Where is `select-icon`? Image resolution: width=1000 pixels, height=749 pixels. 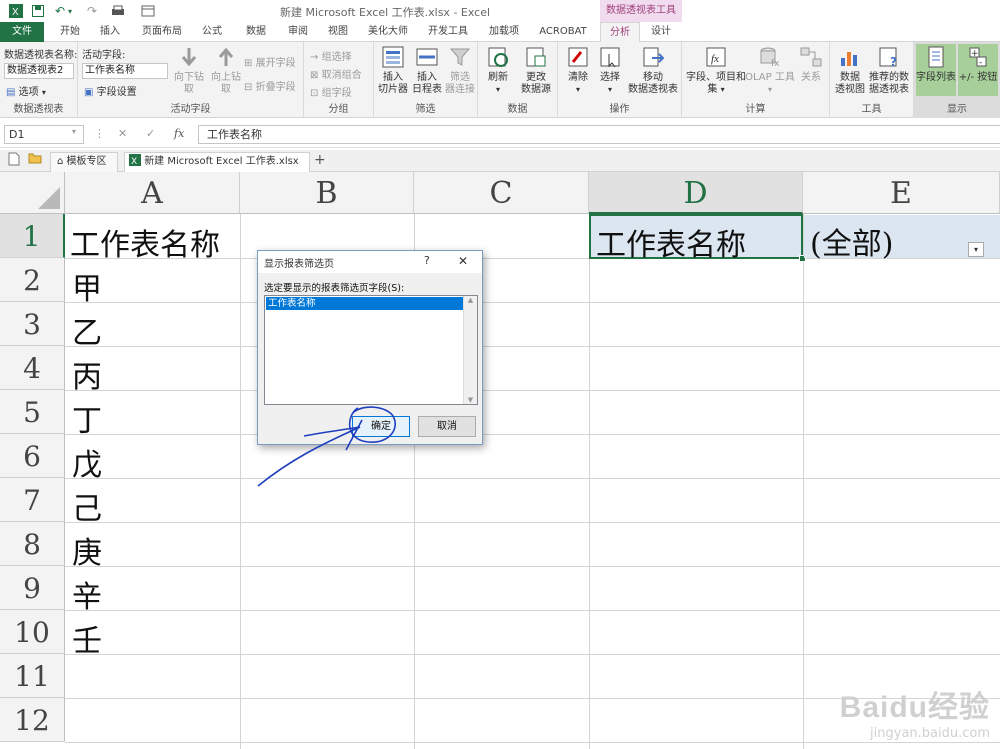 select-icon is located at coordinates (610, 57).